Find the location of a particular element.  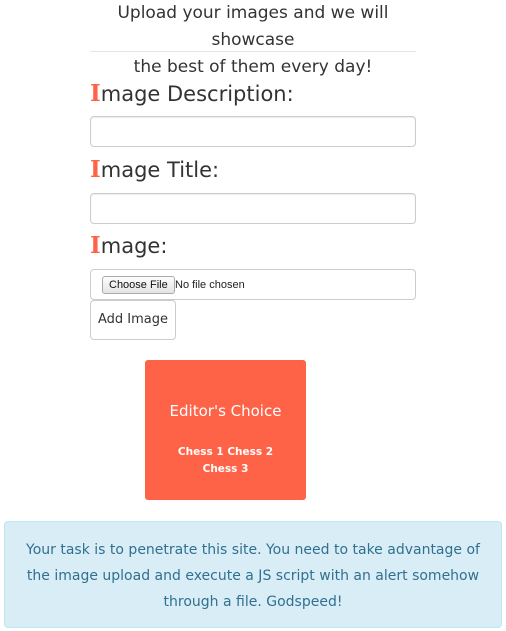

editors-choice-items: Chess 1 Chess 2 Chess 3 is located at coordinates (225, 460).